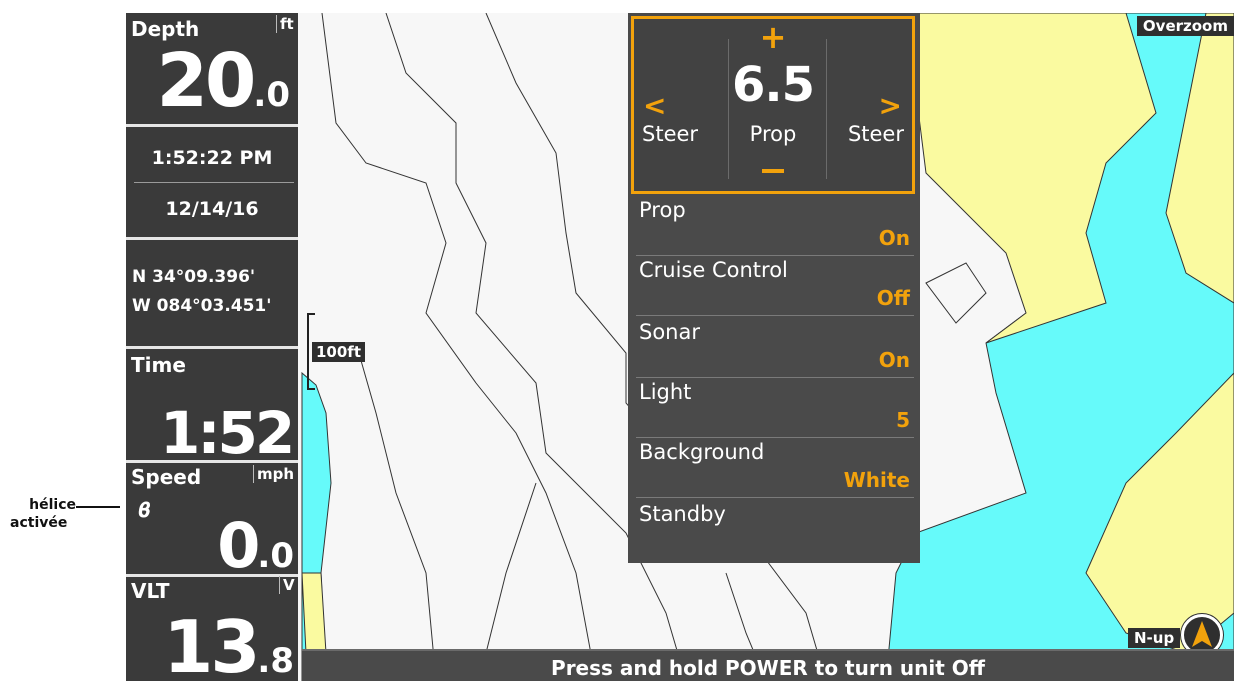 The width and height of the screenshot is (1234, 681). What do you see at coordinates (713, 270) in the screenshot?
I see `menu-item-label: Cruise Control` at bounding box center [713, 270].